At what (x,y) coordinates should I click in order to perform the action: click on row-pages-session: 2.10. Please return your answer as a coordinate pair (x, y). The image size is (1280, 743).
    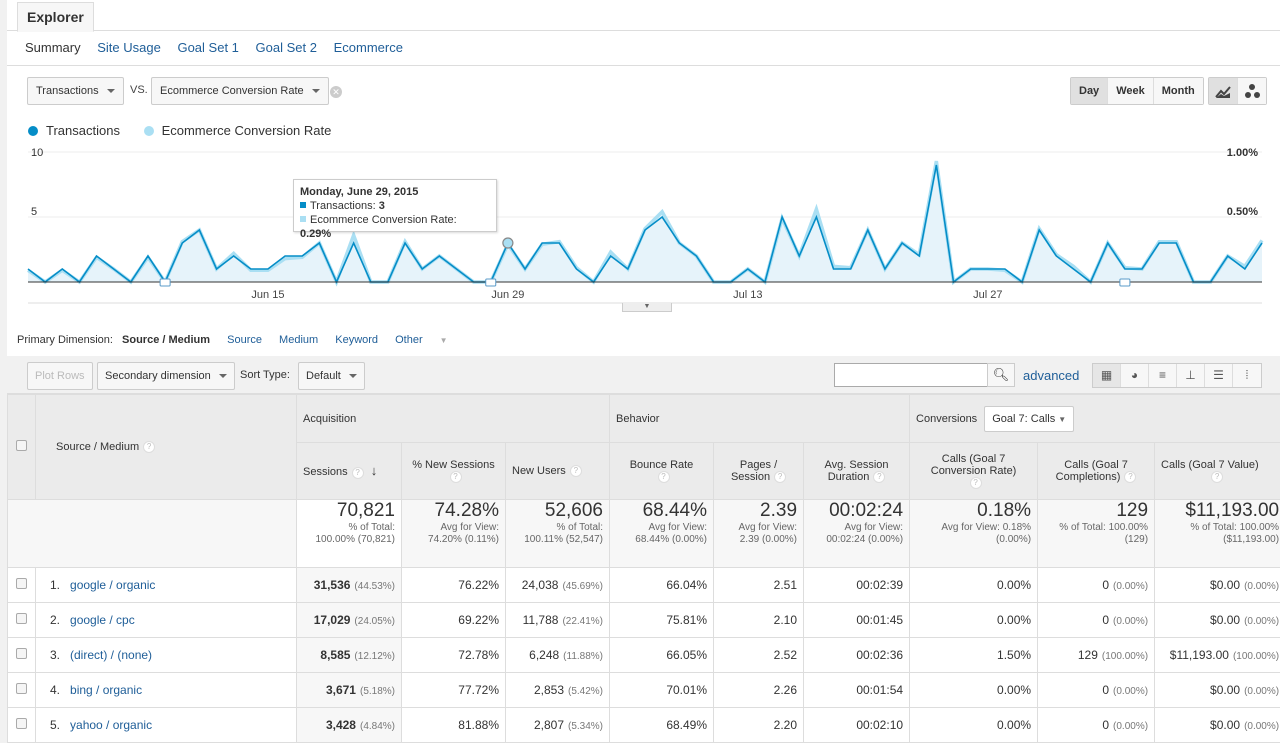
    Looking at the image, I should click on (759, 620).